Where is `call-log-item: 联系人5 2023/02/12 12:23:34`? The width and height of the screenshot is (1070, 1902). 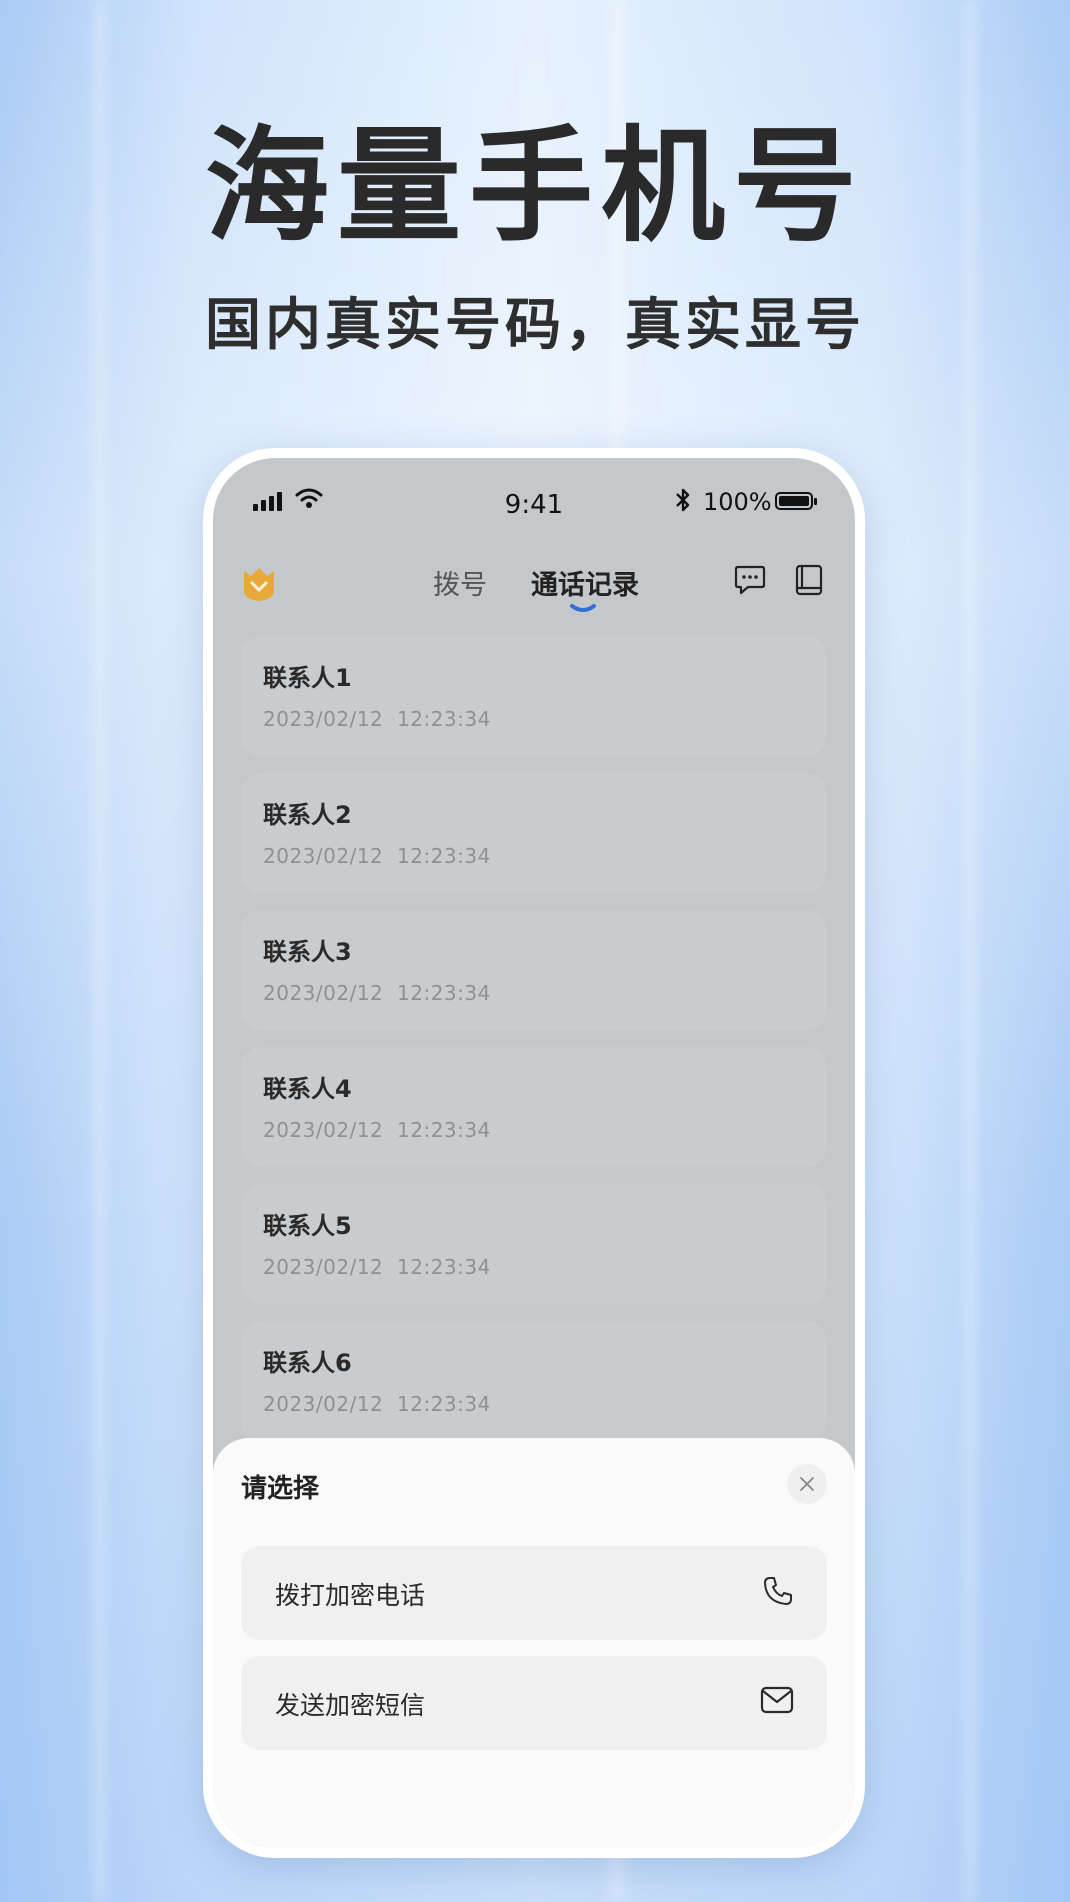
call-log-item: 联系人5 2023/02/12 12:23:34 is located at coordinates (534, 1244).